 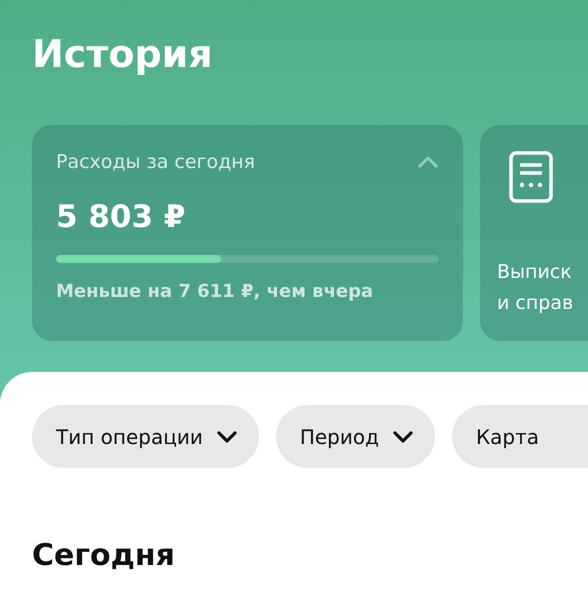 I want to click on filter-chip: Тип операции, so click(x=145, y=436).